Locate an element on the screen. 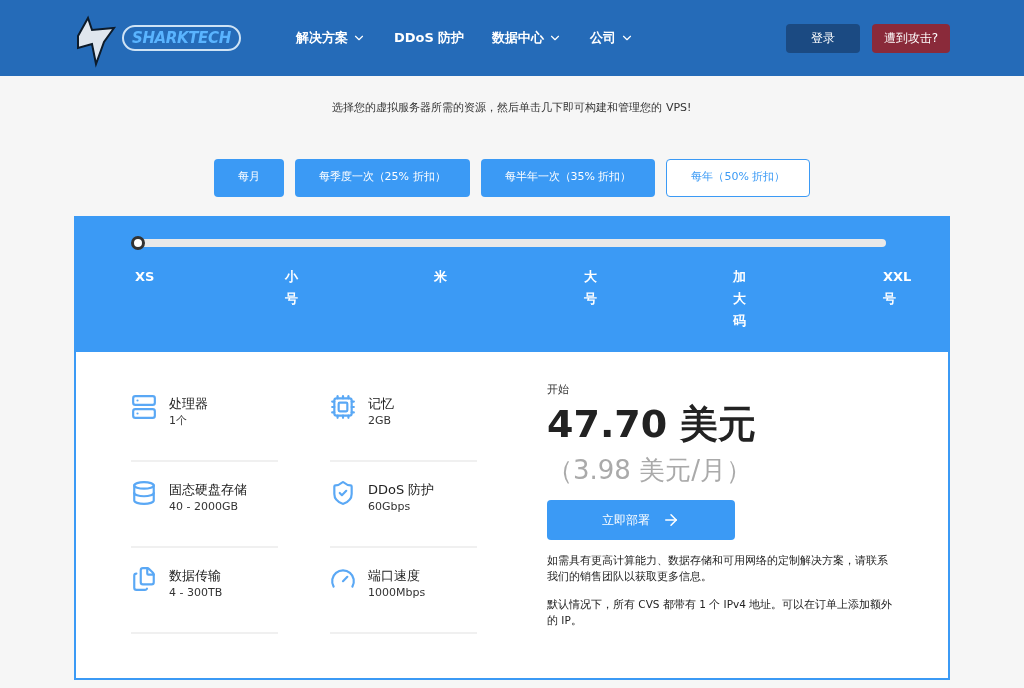  ddos-icon is located at coordinates (343, 492).